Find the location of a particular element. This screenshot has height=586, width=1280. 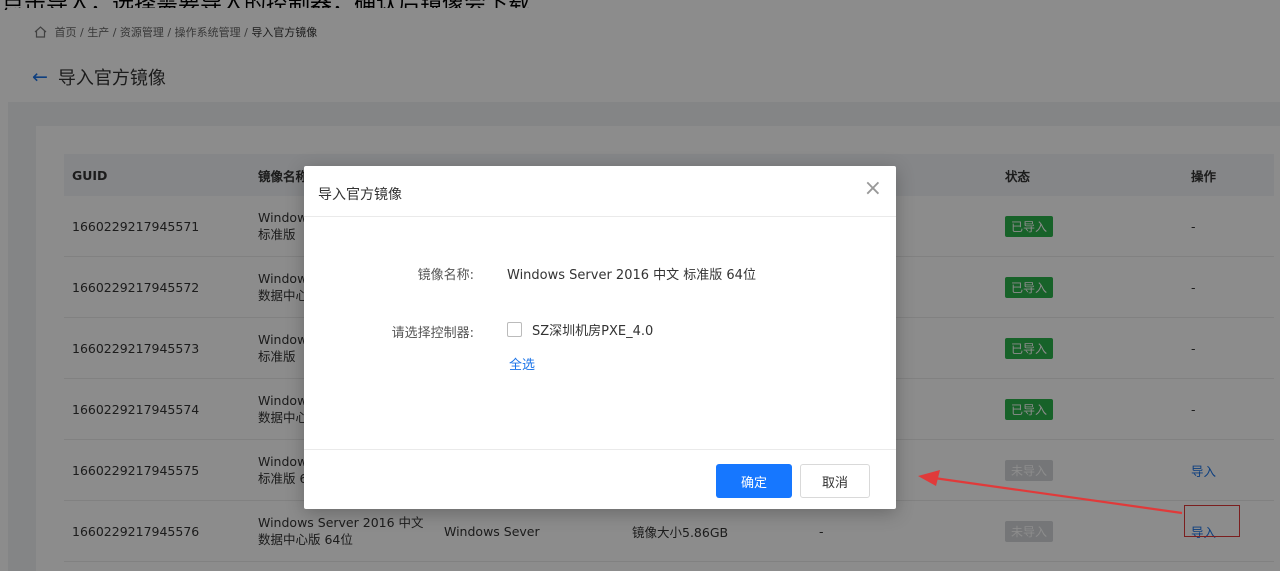

select-all-link: 全选 is located at coordinates (522, 363).